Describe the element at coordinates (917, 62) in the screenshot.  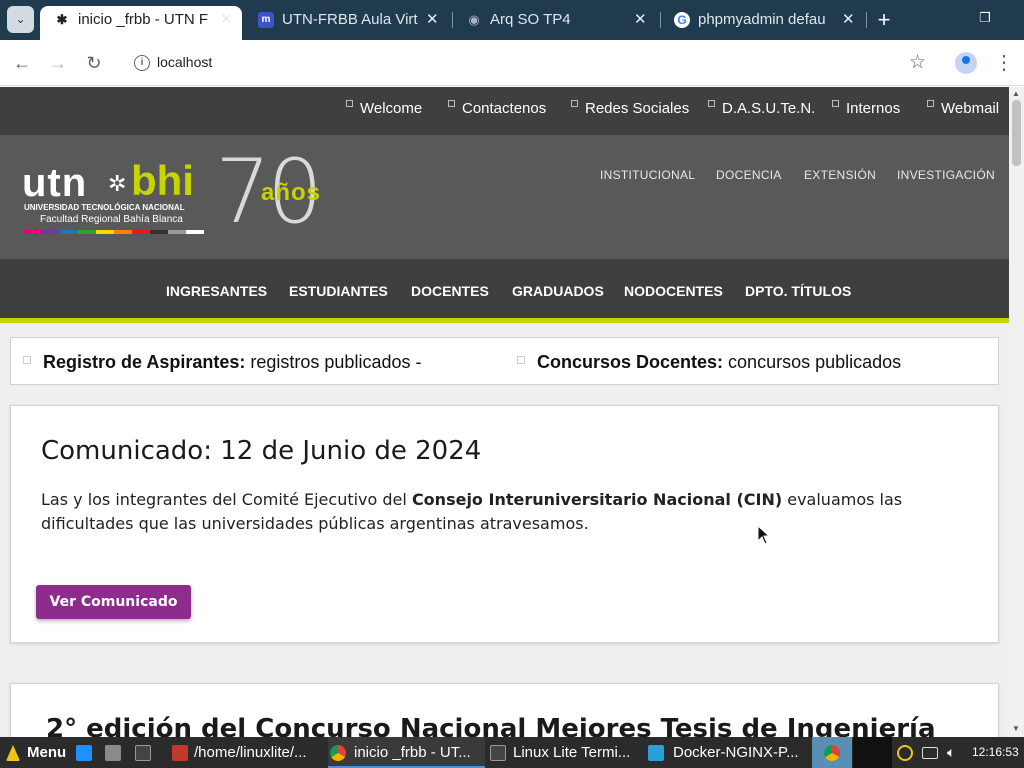
I see `bookmark-star-icon: ☆` at that location.